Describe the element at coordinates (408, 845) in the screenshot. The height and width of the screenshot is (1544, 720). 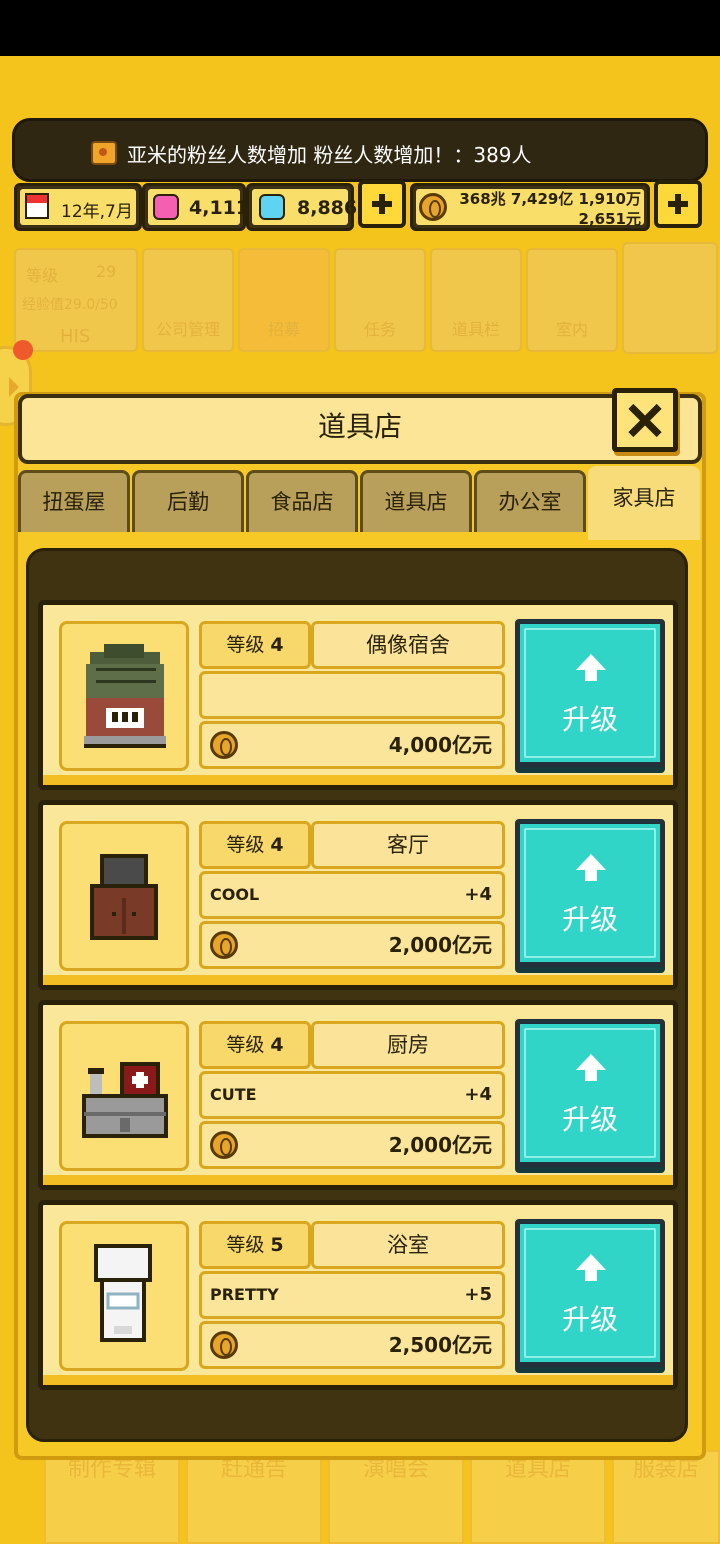
I see `item-name: 客厅` at that location.